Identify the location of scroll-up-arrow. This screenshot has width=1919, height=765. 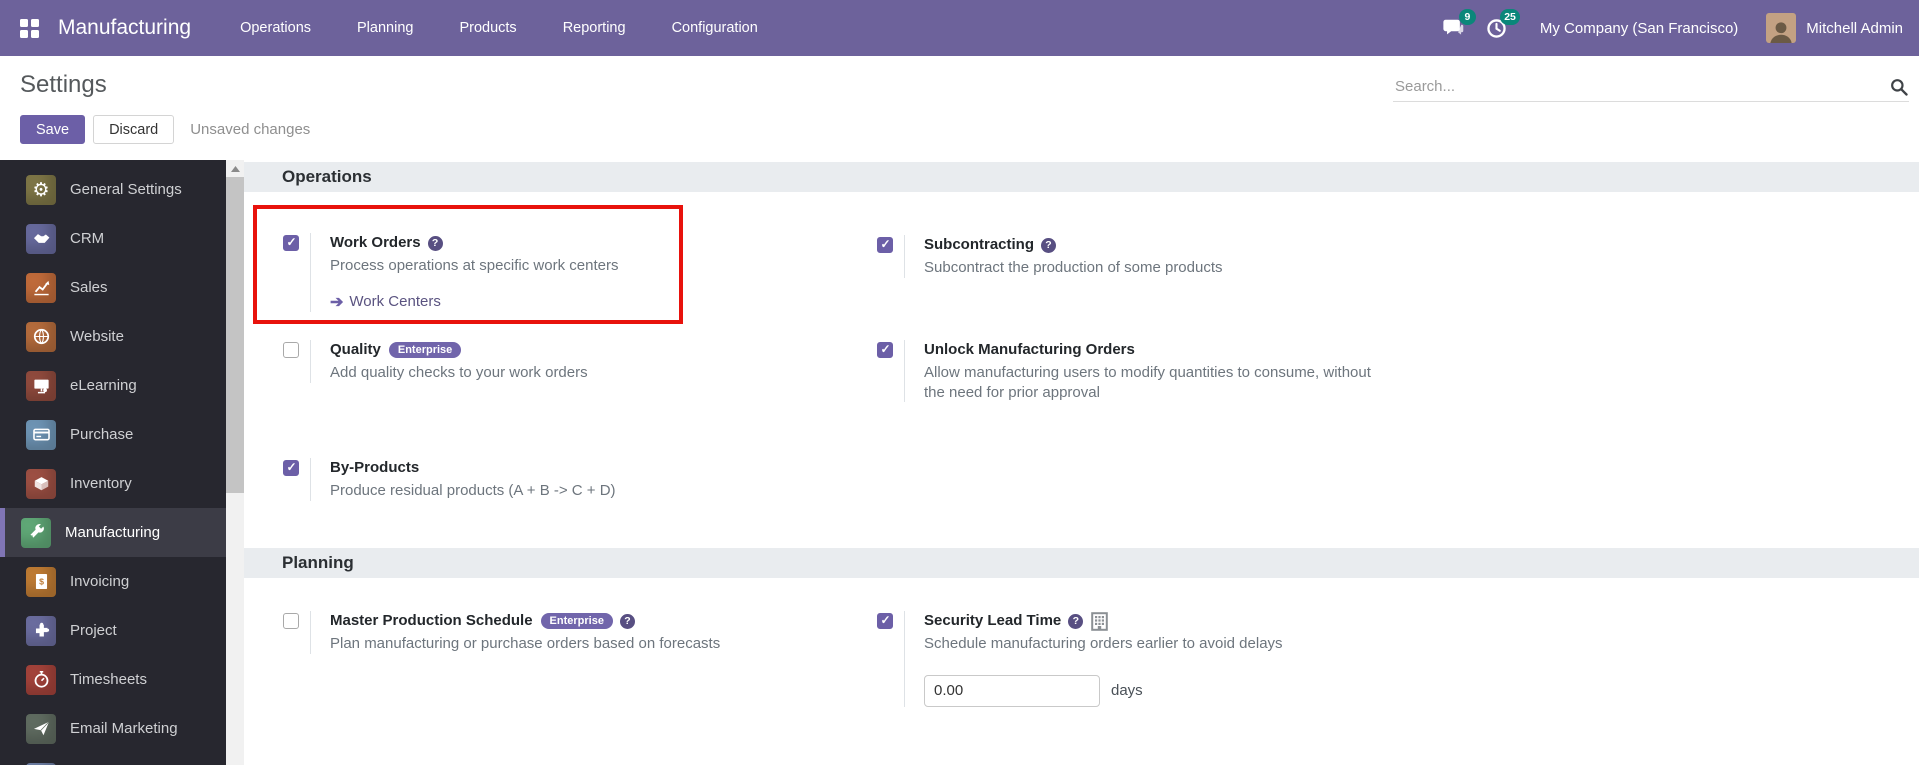
(235, 168).